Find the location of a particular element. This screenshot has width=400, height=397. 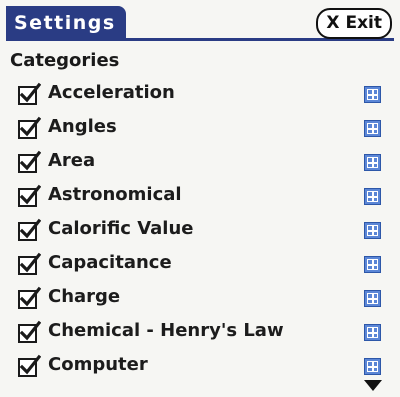

category-label: Computer is located at coordinates (98, 364).